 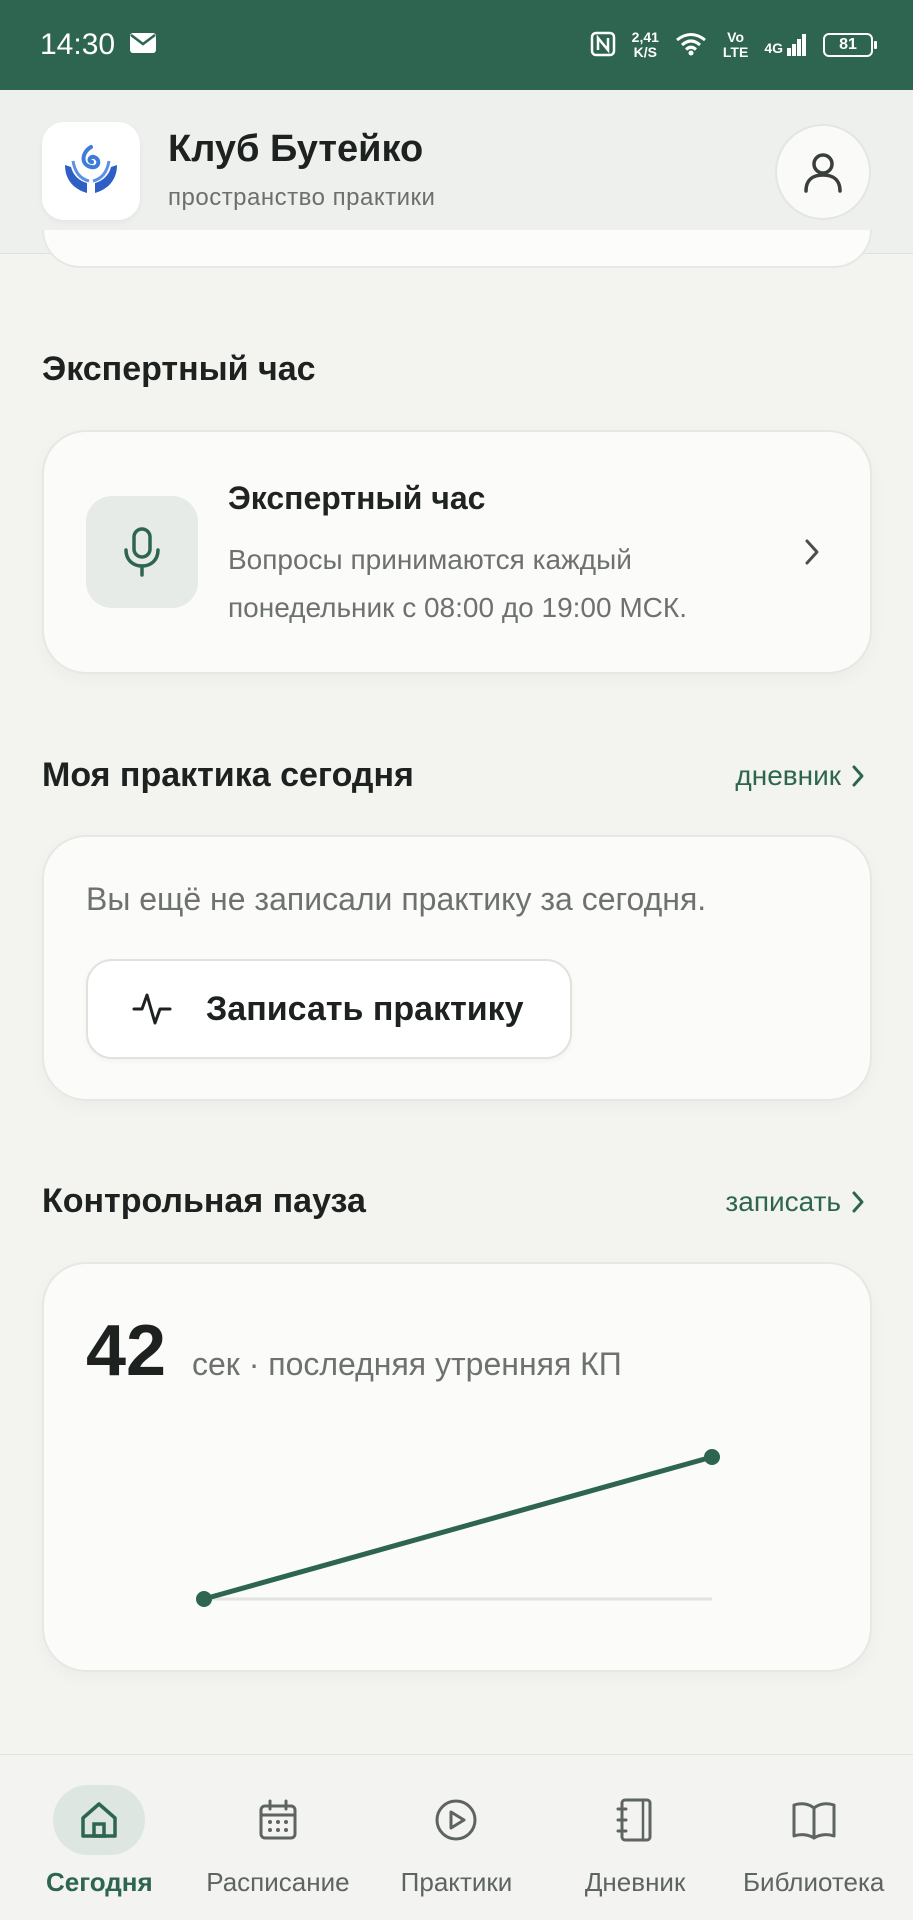 I want to click on user-icon, so click(x=823, y=173).